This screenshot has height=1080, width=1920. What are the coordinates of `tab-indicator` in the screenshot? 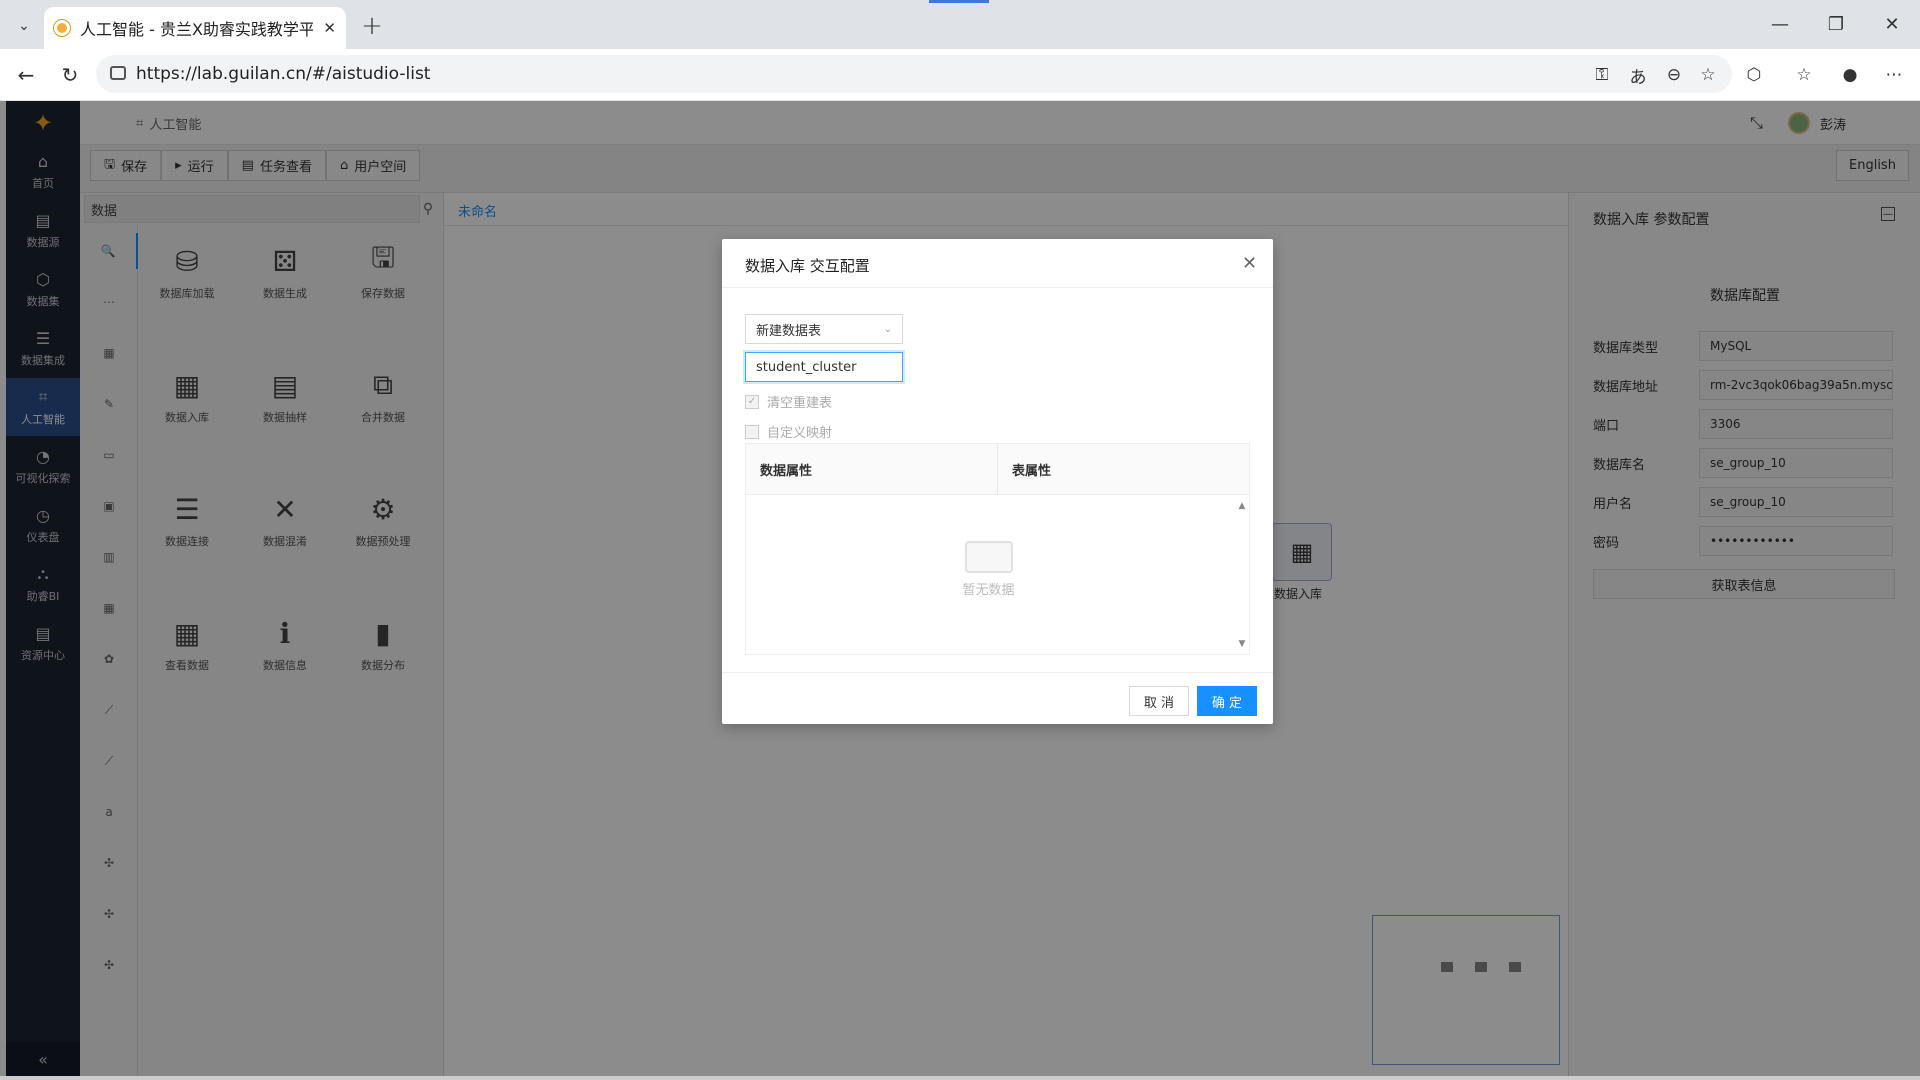 It's located at (959, 1).